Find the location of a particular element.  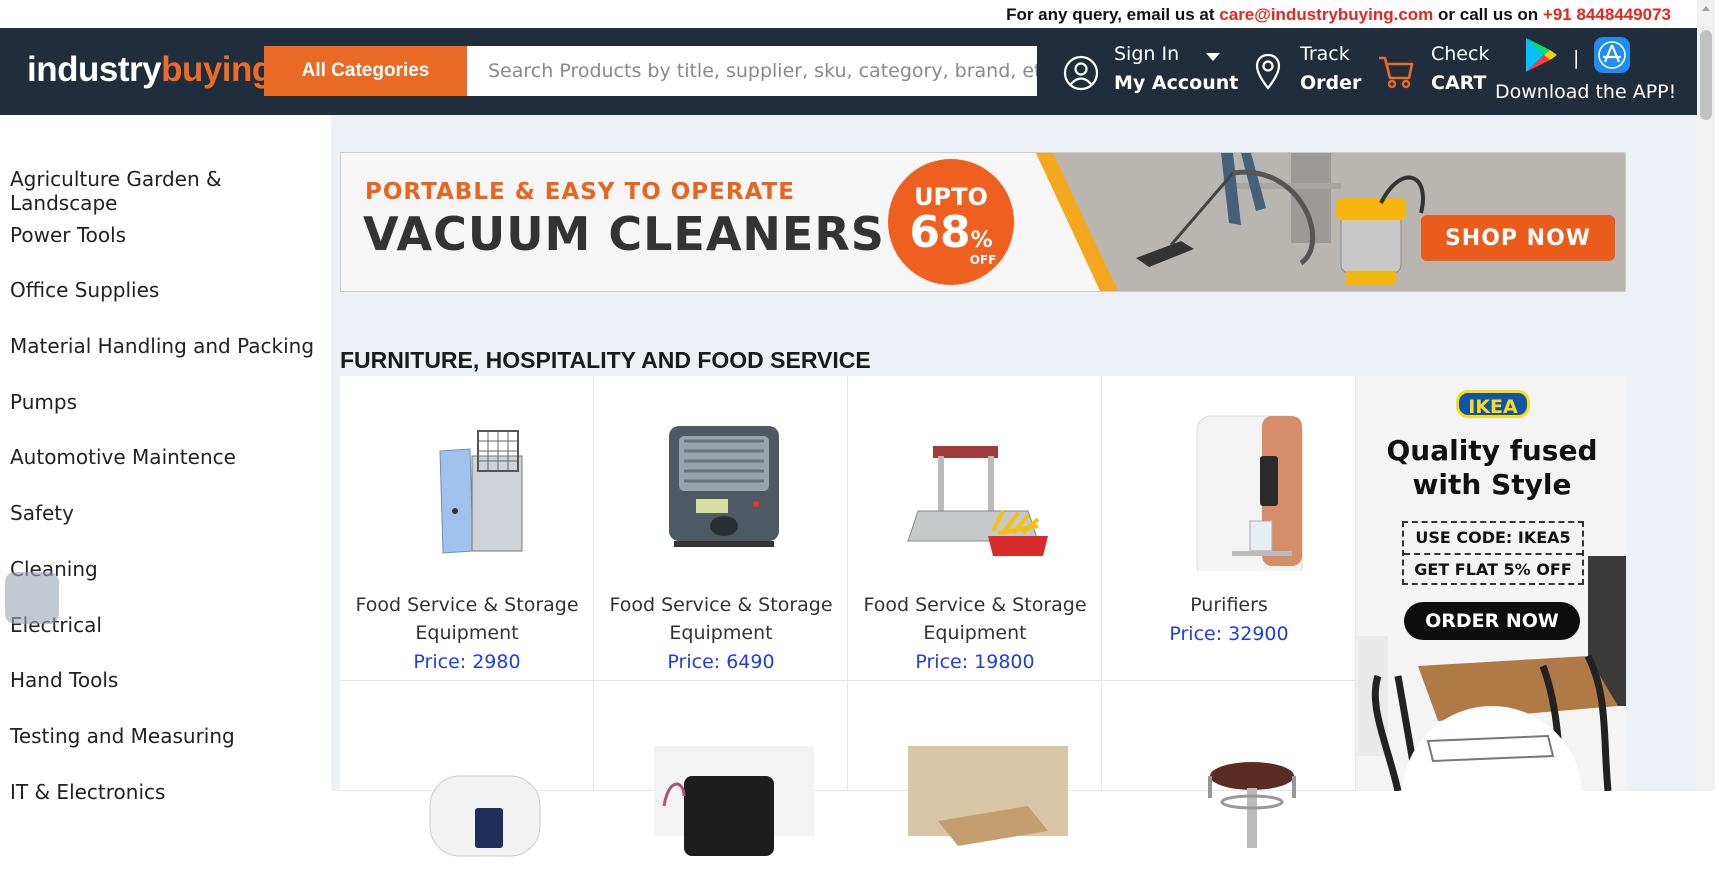

logo-text-industry: industry is located at coordinates (94, 69).